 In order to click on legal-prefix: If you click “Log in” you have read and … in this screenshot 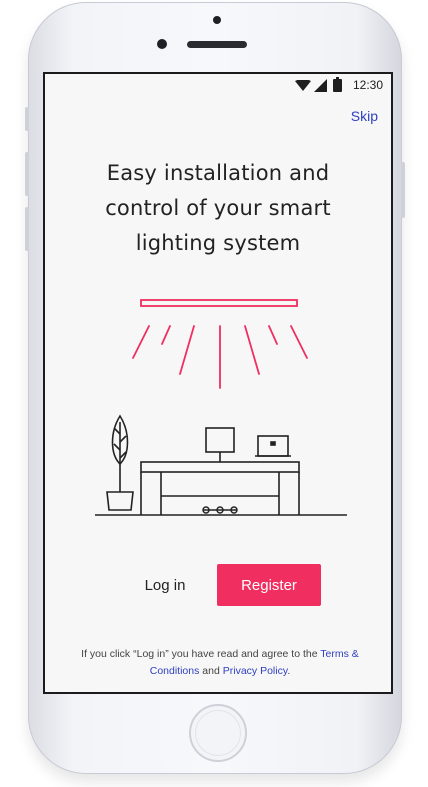, I will do `click(201, 654)`.